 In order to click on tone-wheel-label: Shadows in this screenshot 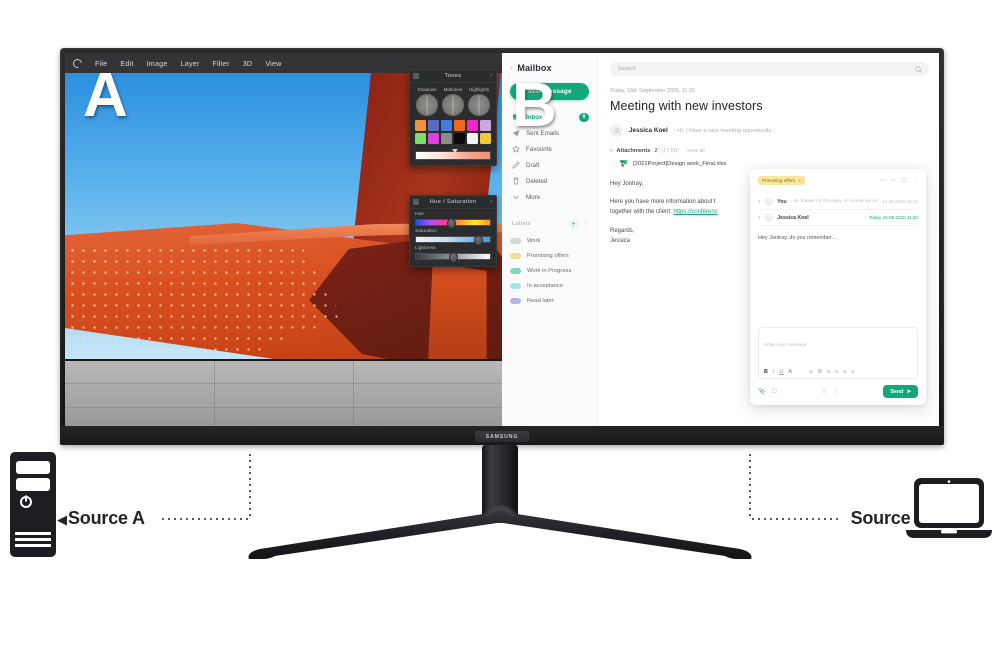, I will do `click(427, 89)`.